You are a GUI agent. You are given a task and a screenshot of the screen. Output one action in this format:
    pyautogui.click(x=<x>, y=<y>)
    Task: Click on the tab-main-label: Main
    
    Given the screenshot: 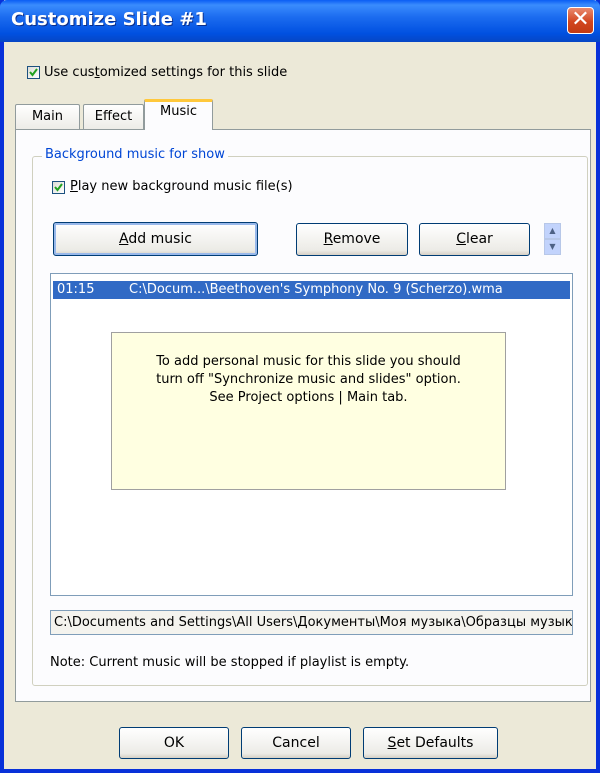 What is the action you would take?
    pyautogui.click(x=47, y=116)
    